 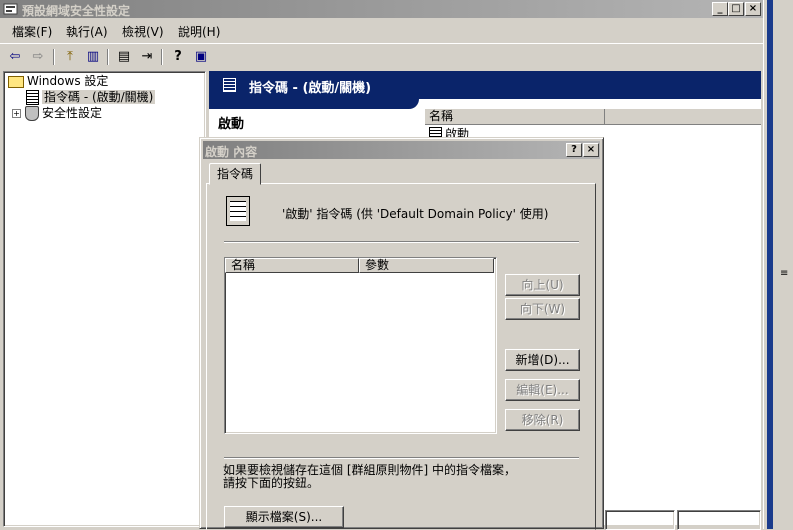 I want to click on background-window-edge: ≡, so click(x=778, y=264).